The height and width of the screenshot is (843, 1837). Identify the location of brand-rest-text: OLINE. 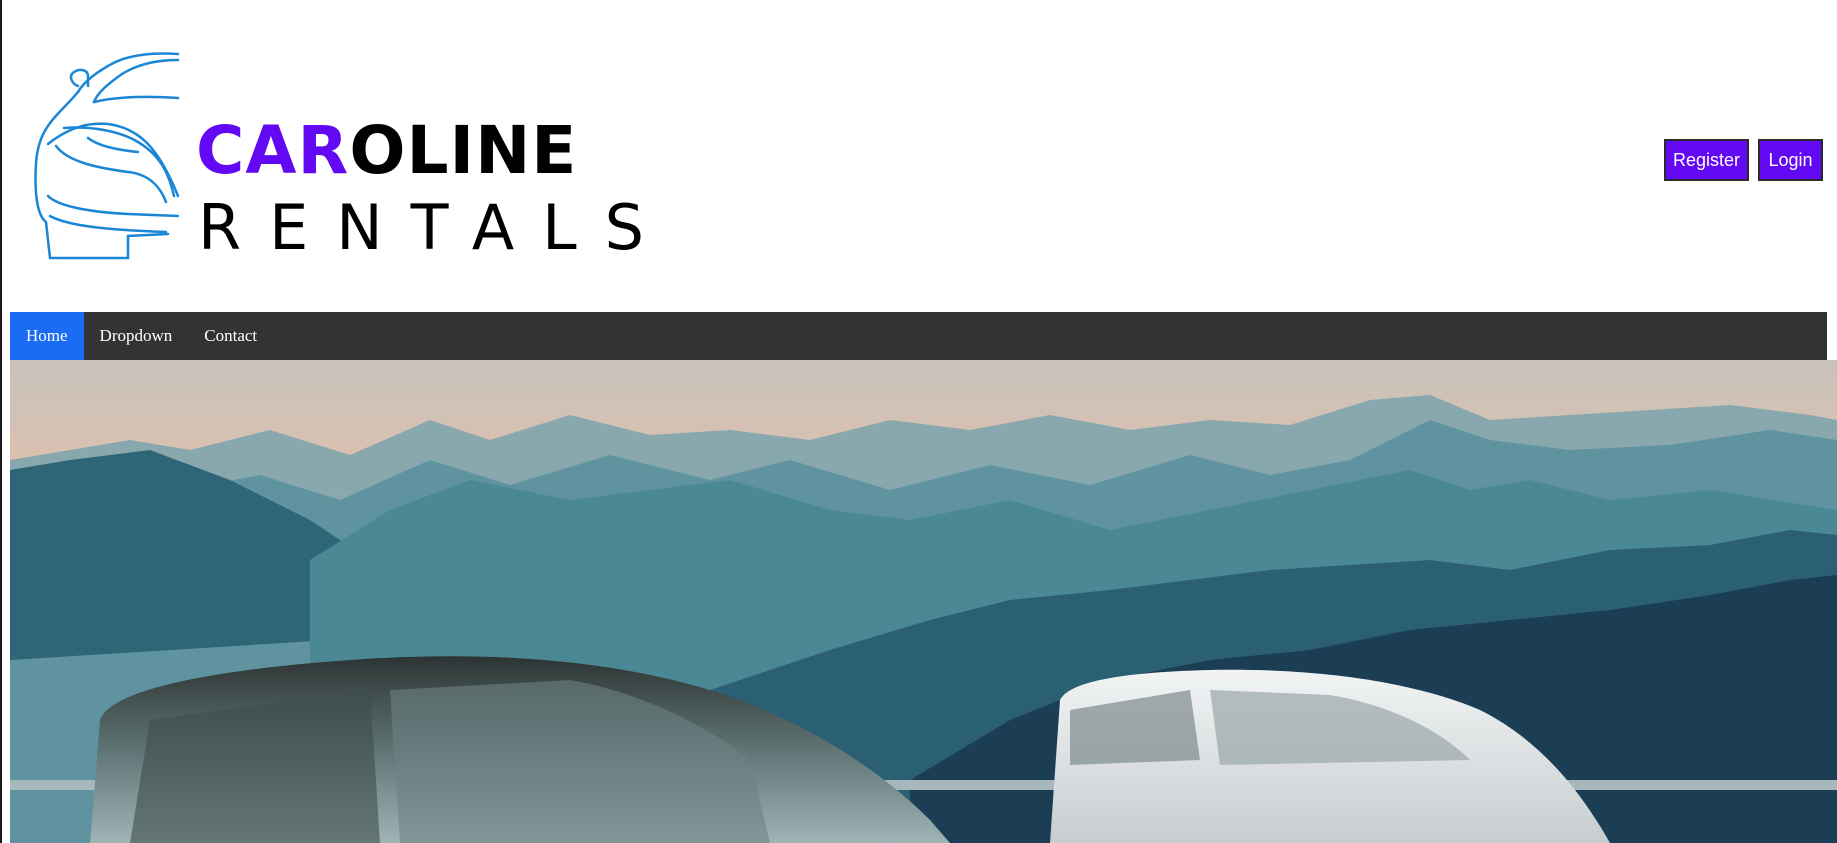
(463, 150).